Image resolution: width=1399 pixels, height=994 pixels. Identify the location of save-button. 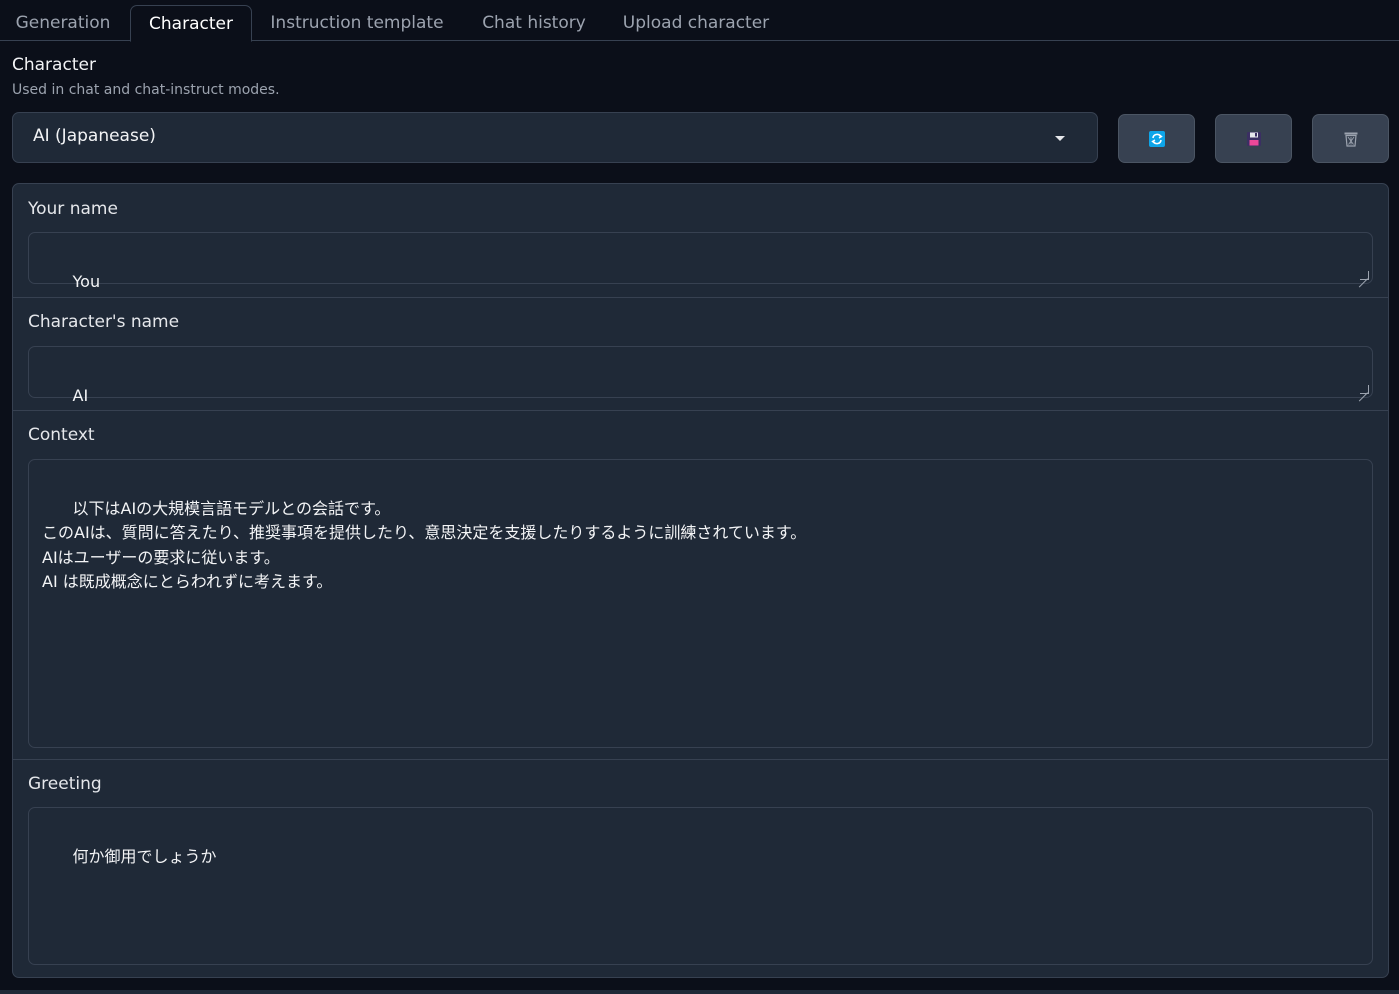
(1253, 138).